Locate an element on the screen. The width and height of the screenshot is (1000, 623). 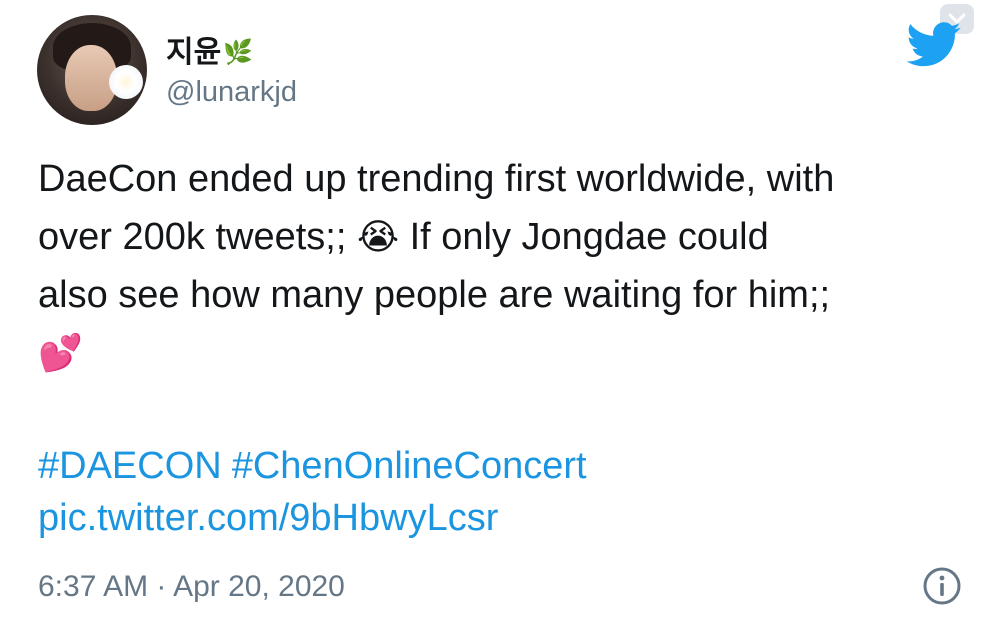
hashtag-list: #DAECON #ChenOnlineConcert is located at coordinates (317, 466).